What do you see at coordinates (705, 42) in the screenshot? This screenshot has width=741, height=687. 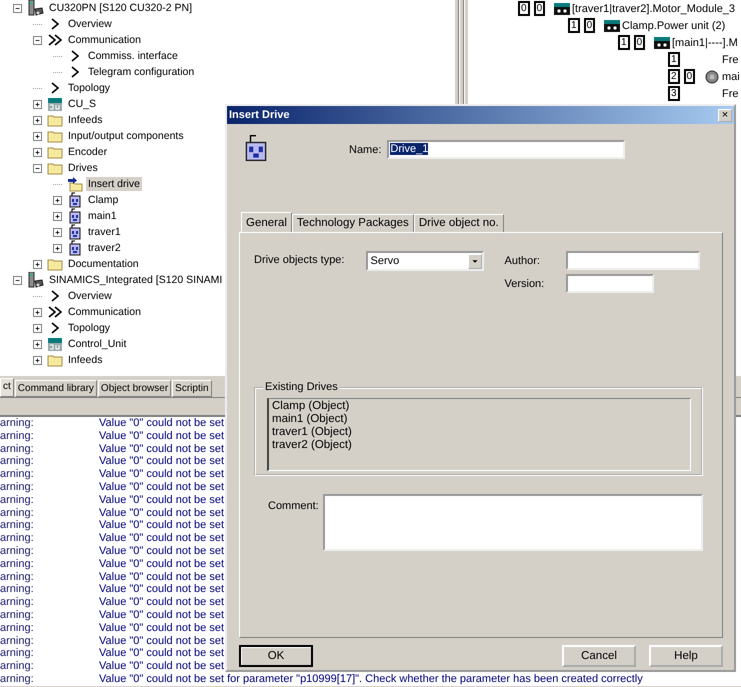 I see `topology-node-label: [main1|----].M` at bounding box center [705, 42].